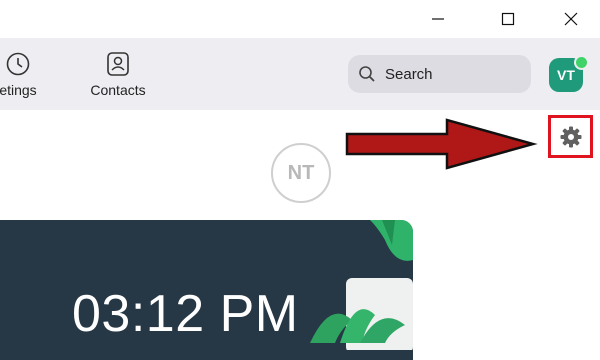  What do you see at coordinates (439, 74) in the screenshot?
I see `search-box: Search` at bounding box center [439, 74].